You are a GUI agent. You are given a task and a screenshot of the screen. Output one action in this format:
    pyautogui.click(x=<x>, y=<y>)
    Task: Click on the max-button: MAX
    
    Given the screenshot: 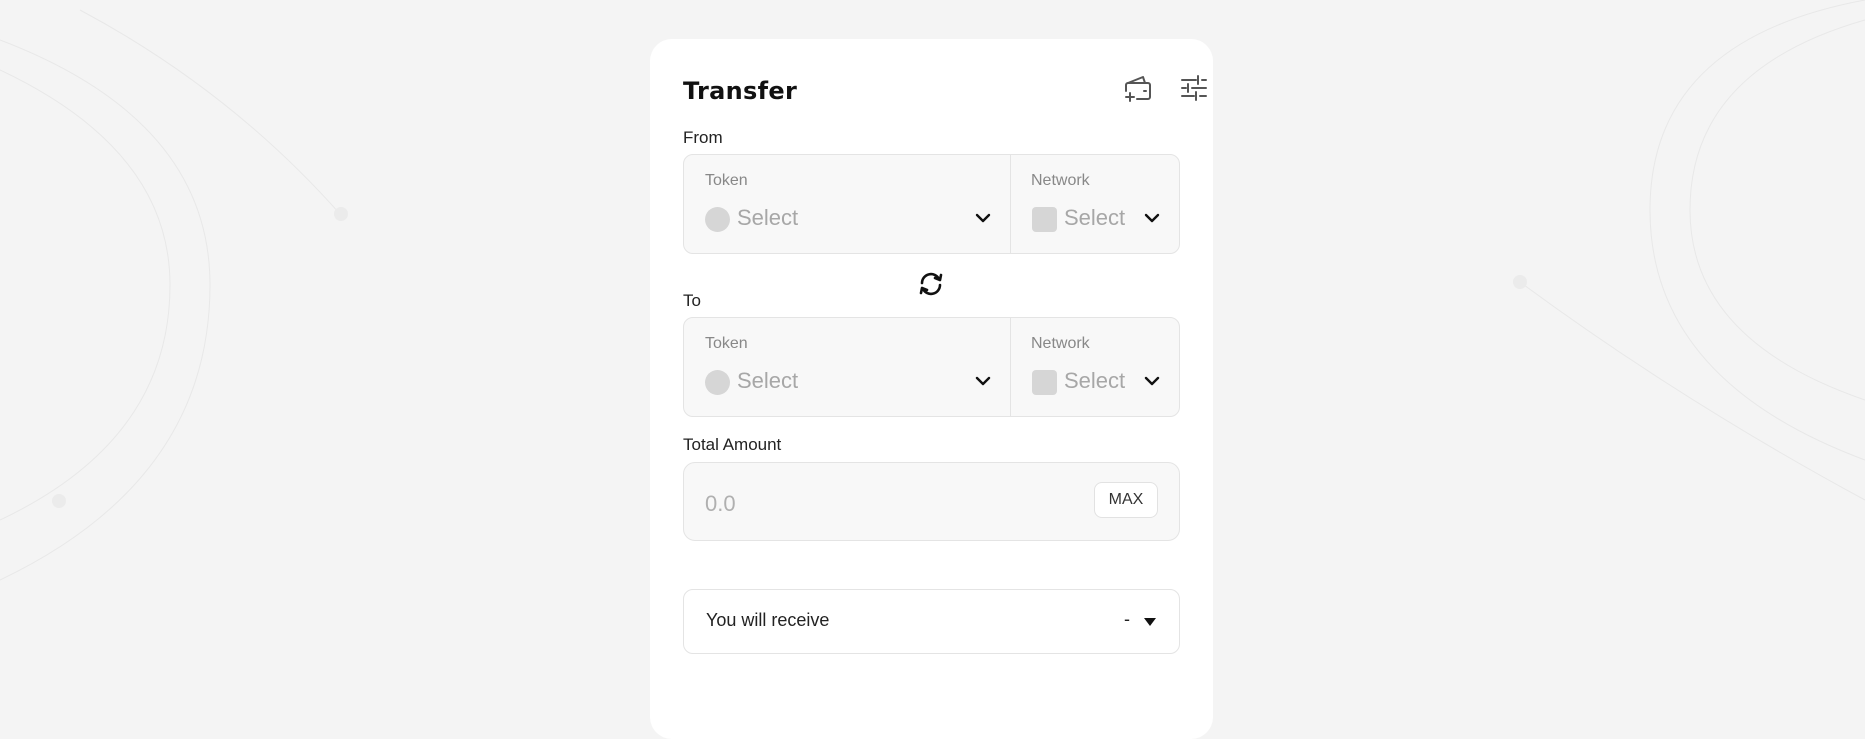 What is the action you would take?
    pyautogui.click(x=1126, y=500)
    